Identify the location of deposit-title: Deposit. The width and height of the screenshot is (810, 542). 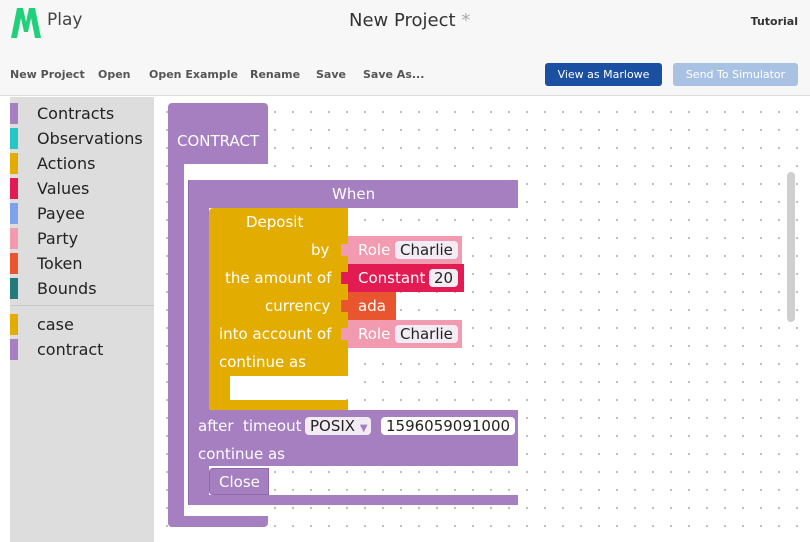
(275, 222).